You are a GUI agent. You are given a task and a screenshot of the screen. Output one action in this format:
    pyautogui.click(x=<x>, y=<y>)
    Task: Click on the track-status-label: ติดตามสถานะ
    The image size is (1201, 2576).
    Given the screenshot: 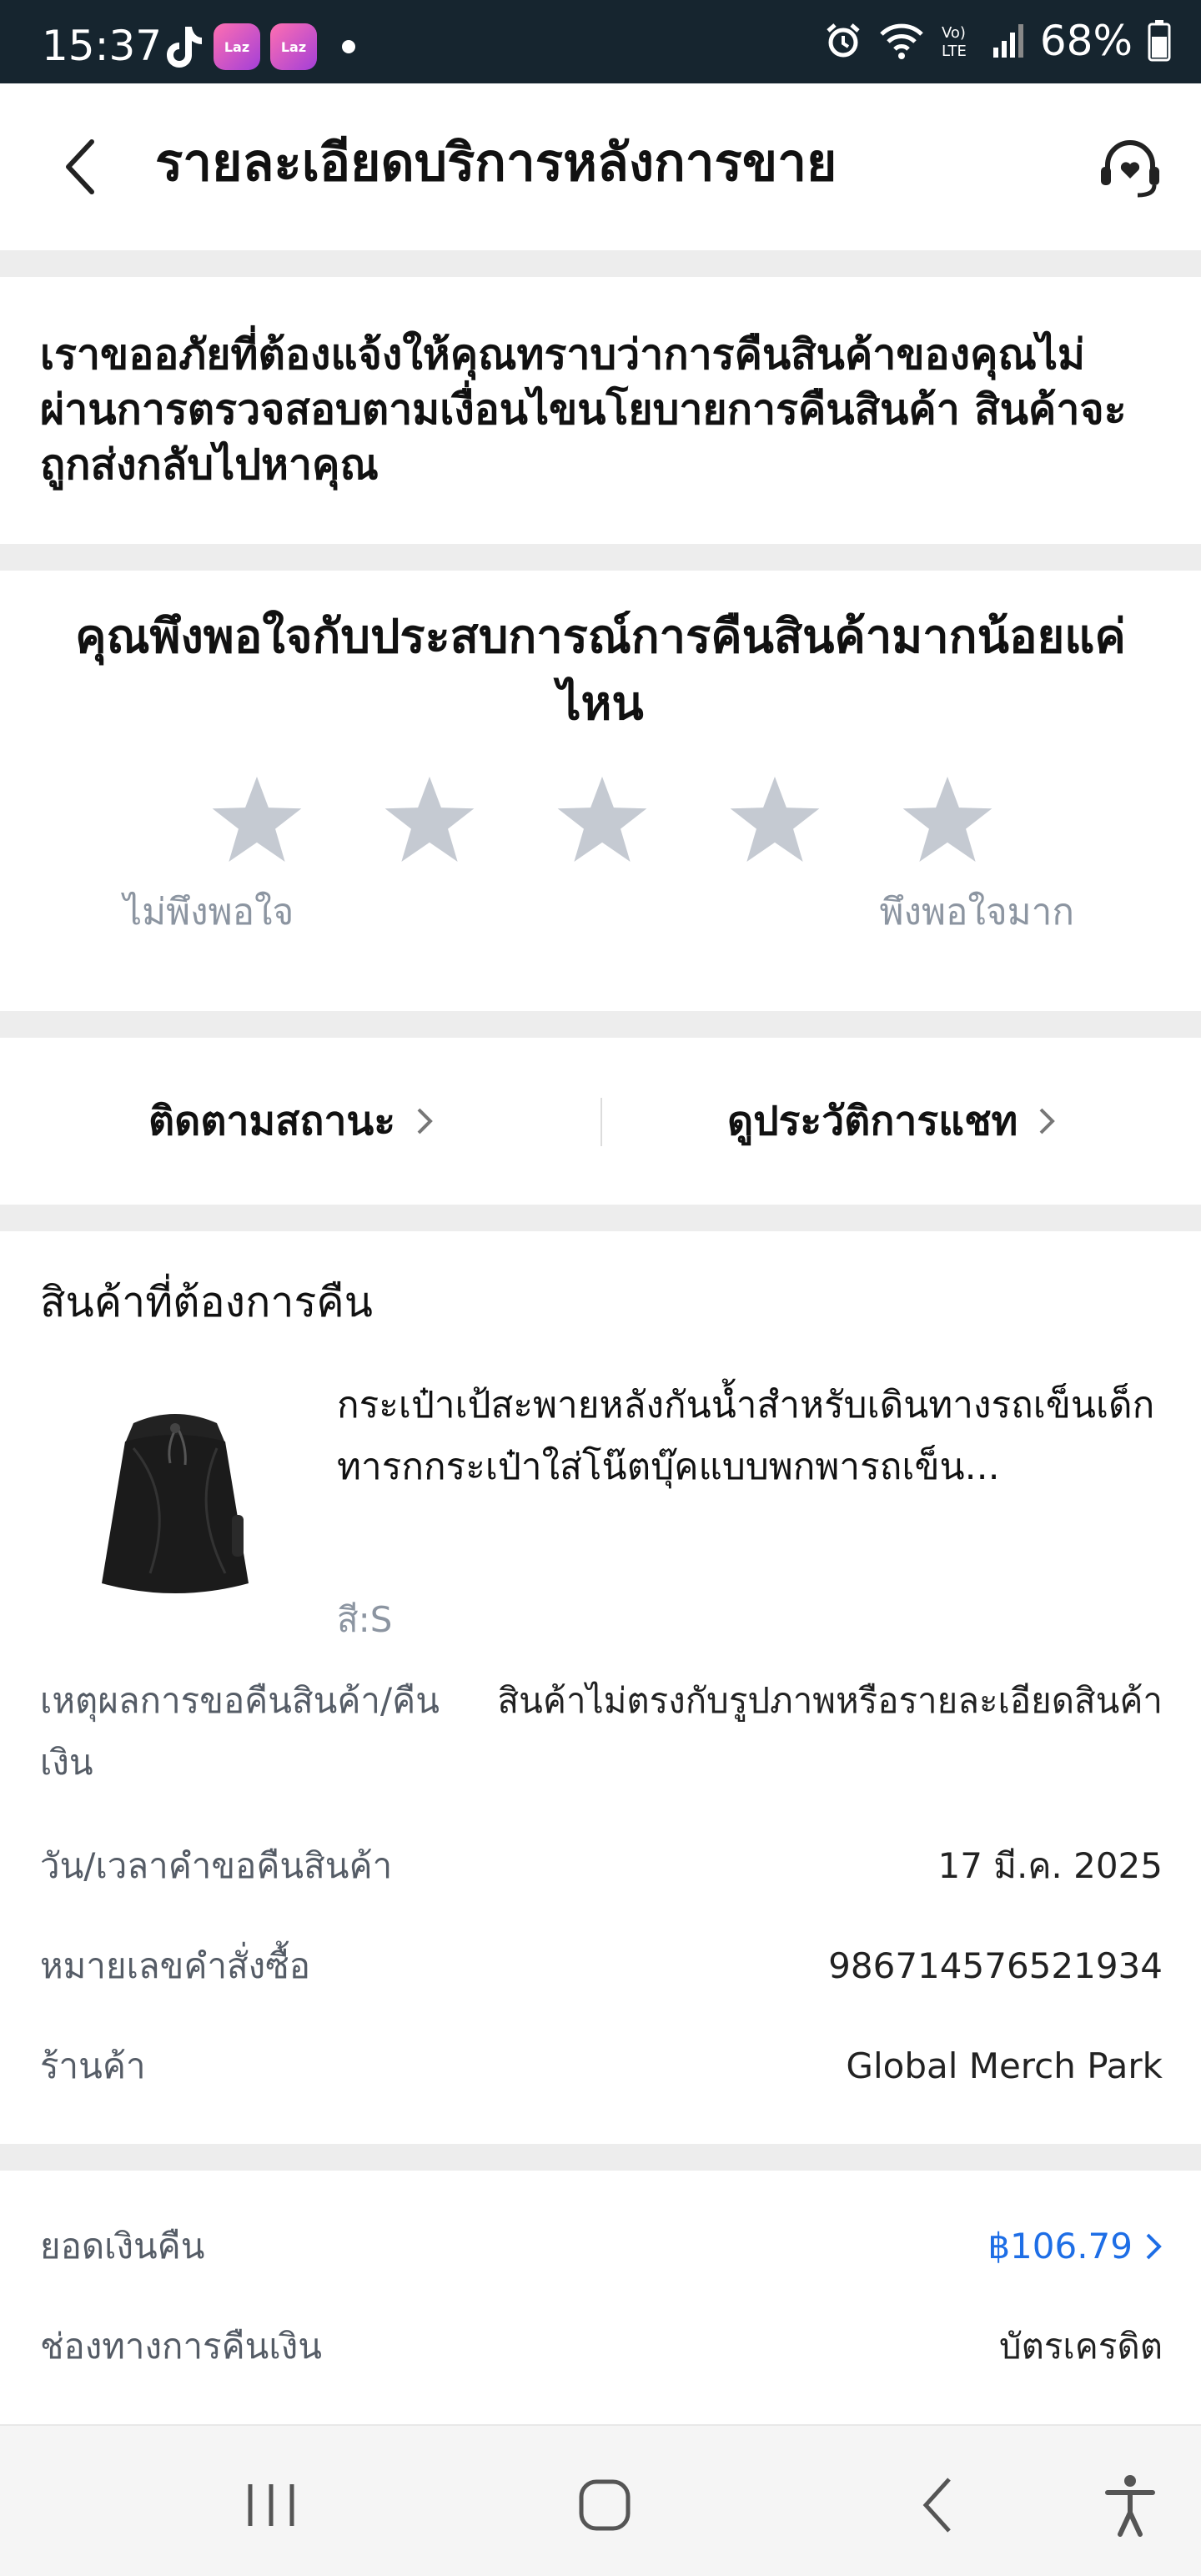 What is the action you would take?
    pyautogui.click(x=272, y=1121)
    